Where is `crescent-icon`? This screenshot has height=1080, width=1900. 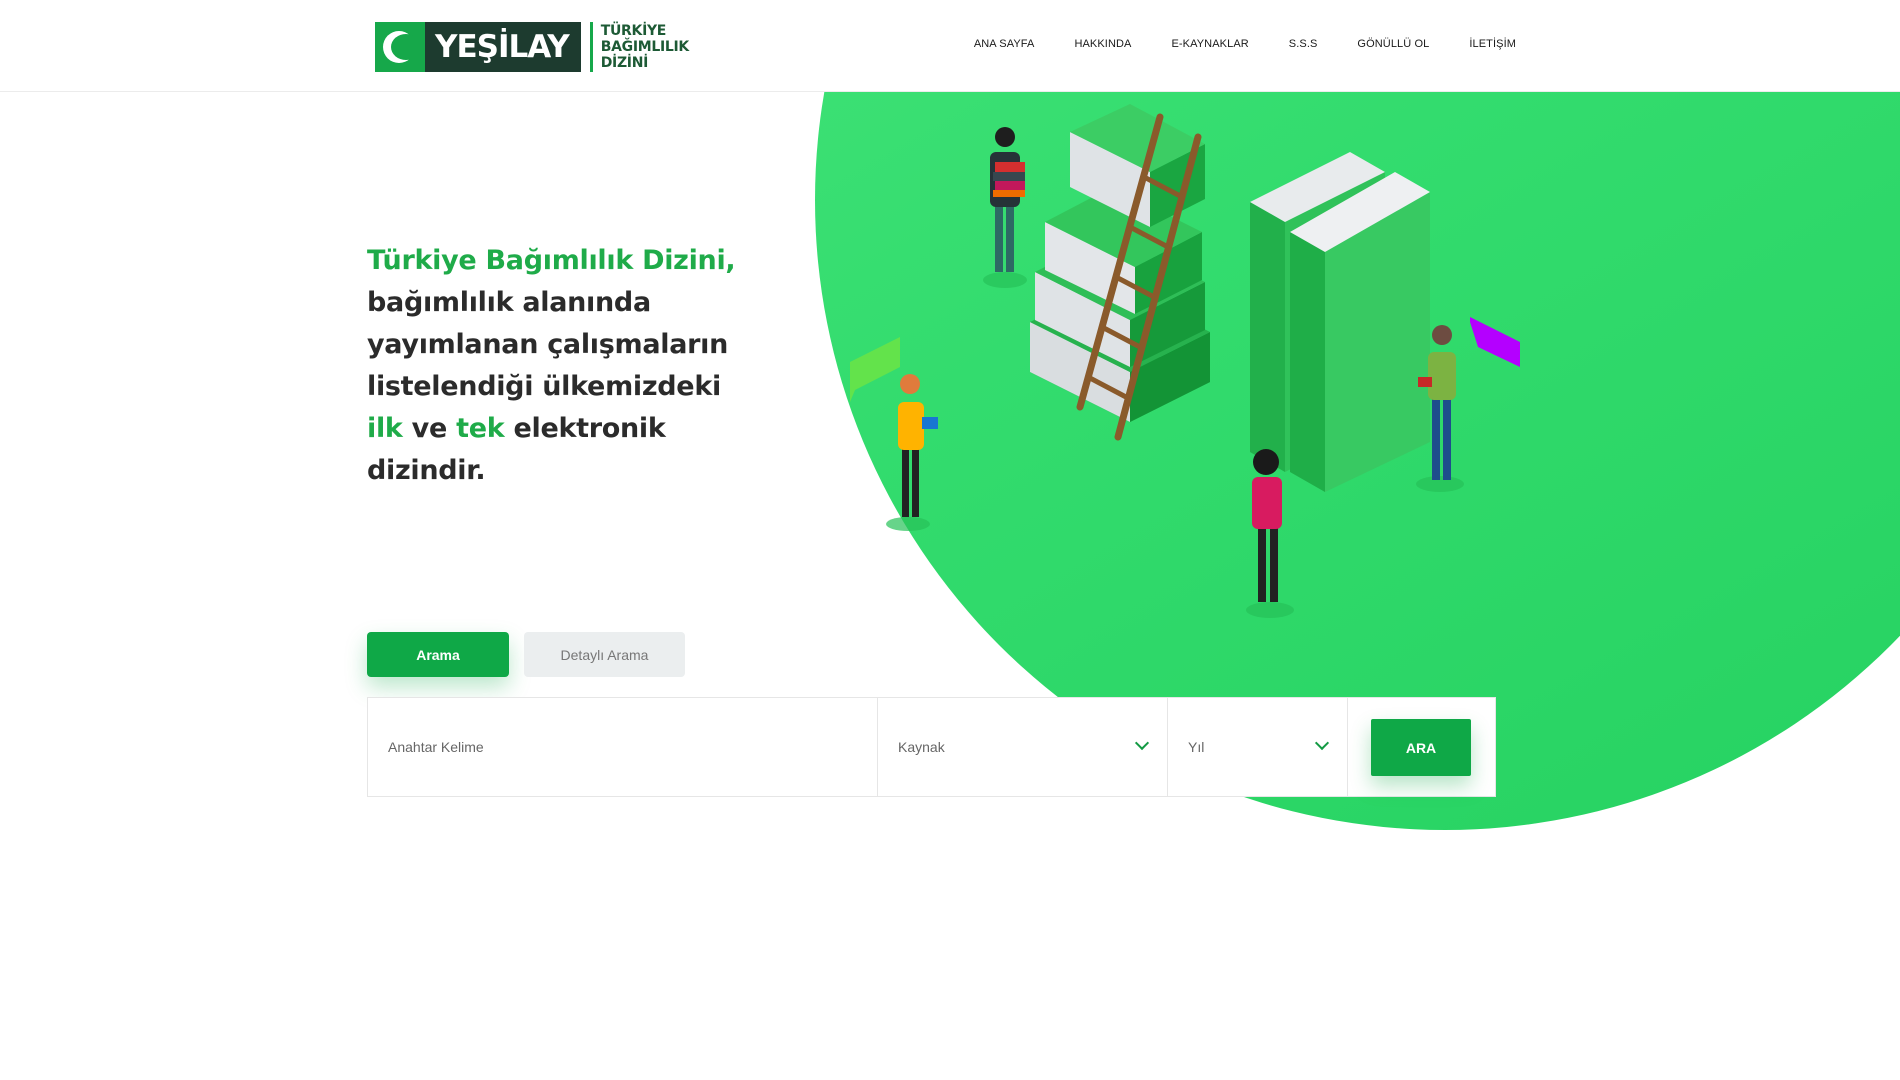
crescent-icon is located at coordinates (400, 47).